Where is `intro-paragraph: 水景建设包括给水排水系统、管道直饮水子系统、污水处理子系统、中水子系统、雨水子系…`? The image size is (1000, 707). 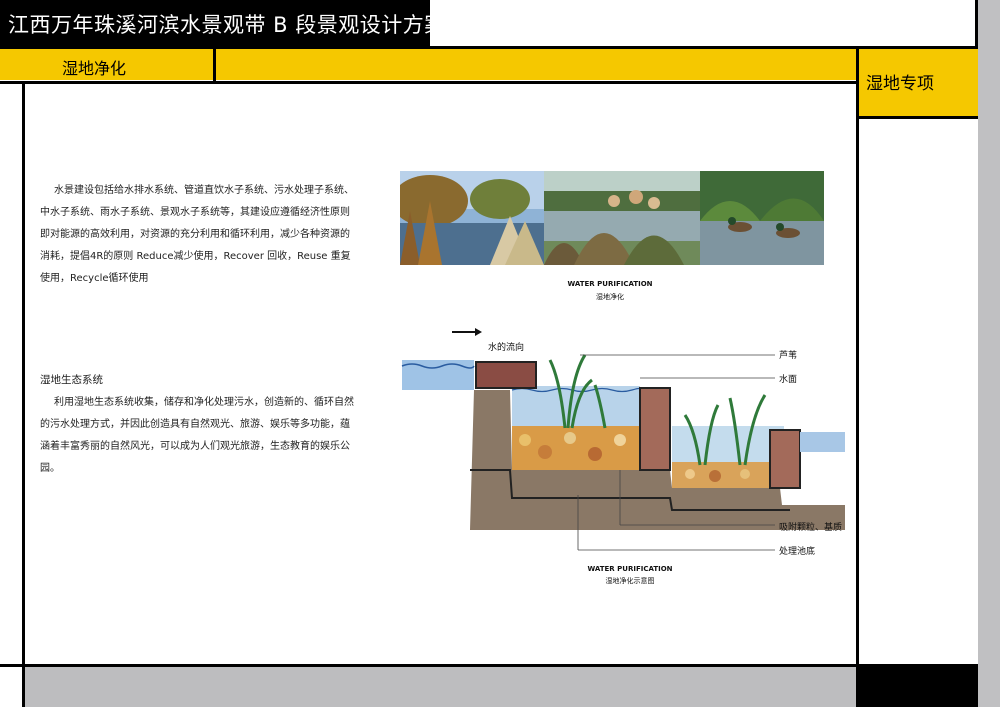 intro-paragraph: 水景建设包括给水排水系统、管道直饮水子系统、污水处理子系统、中水子系统、雨水子系… is located at coordinates (197, 234).